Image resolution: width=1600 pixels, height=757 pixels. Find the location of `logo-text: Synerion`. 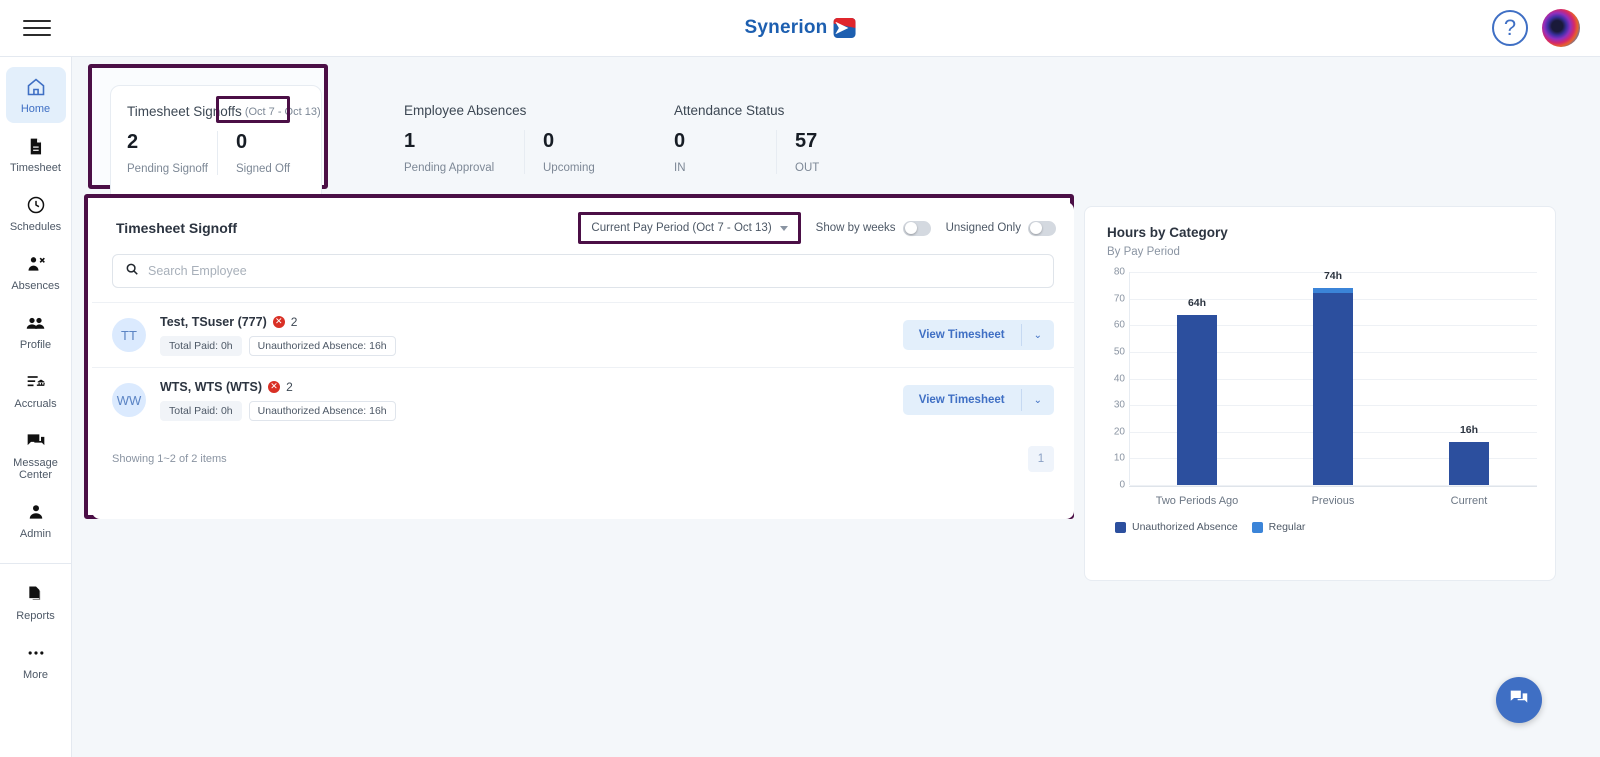

logo-text: Synerion is located at coordinates (786, 27).